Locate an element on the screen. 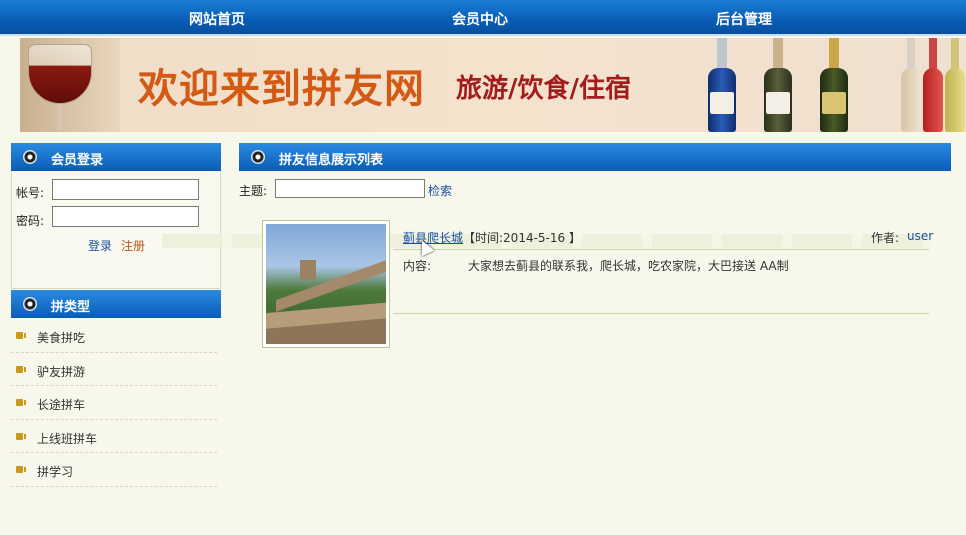  search-label: 主题: is located at coordinates (253, 191).